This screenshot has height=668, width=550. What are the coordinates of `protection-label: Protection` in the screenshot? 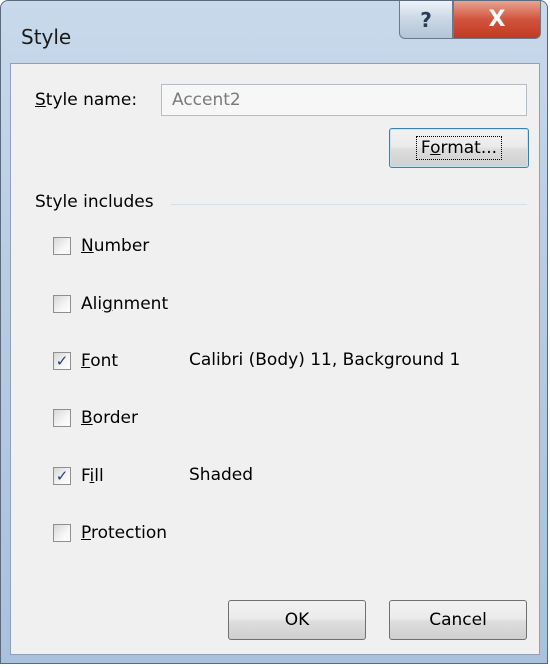 It's located at (124, 533).